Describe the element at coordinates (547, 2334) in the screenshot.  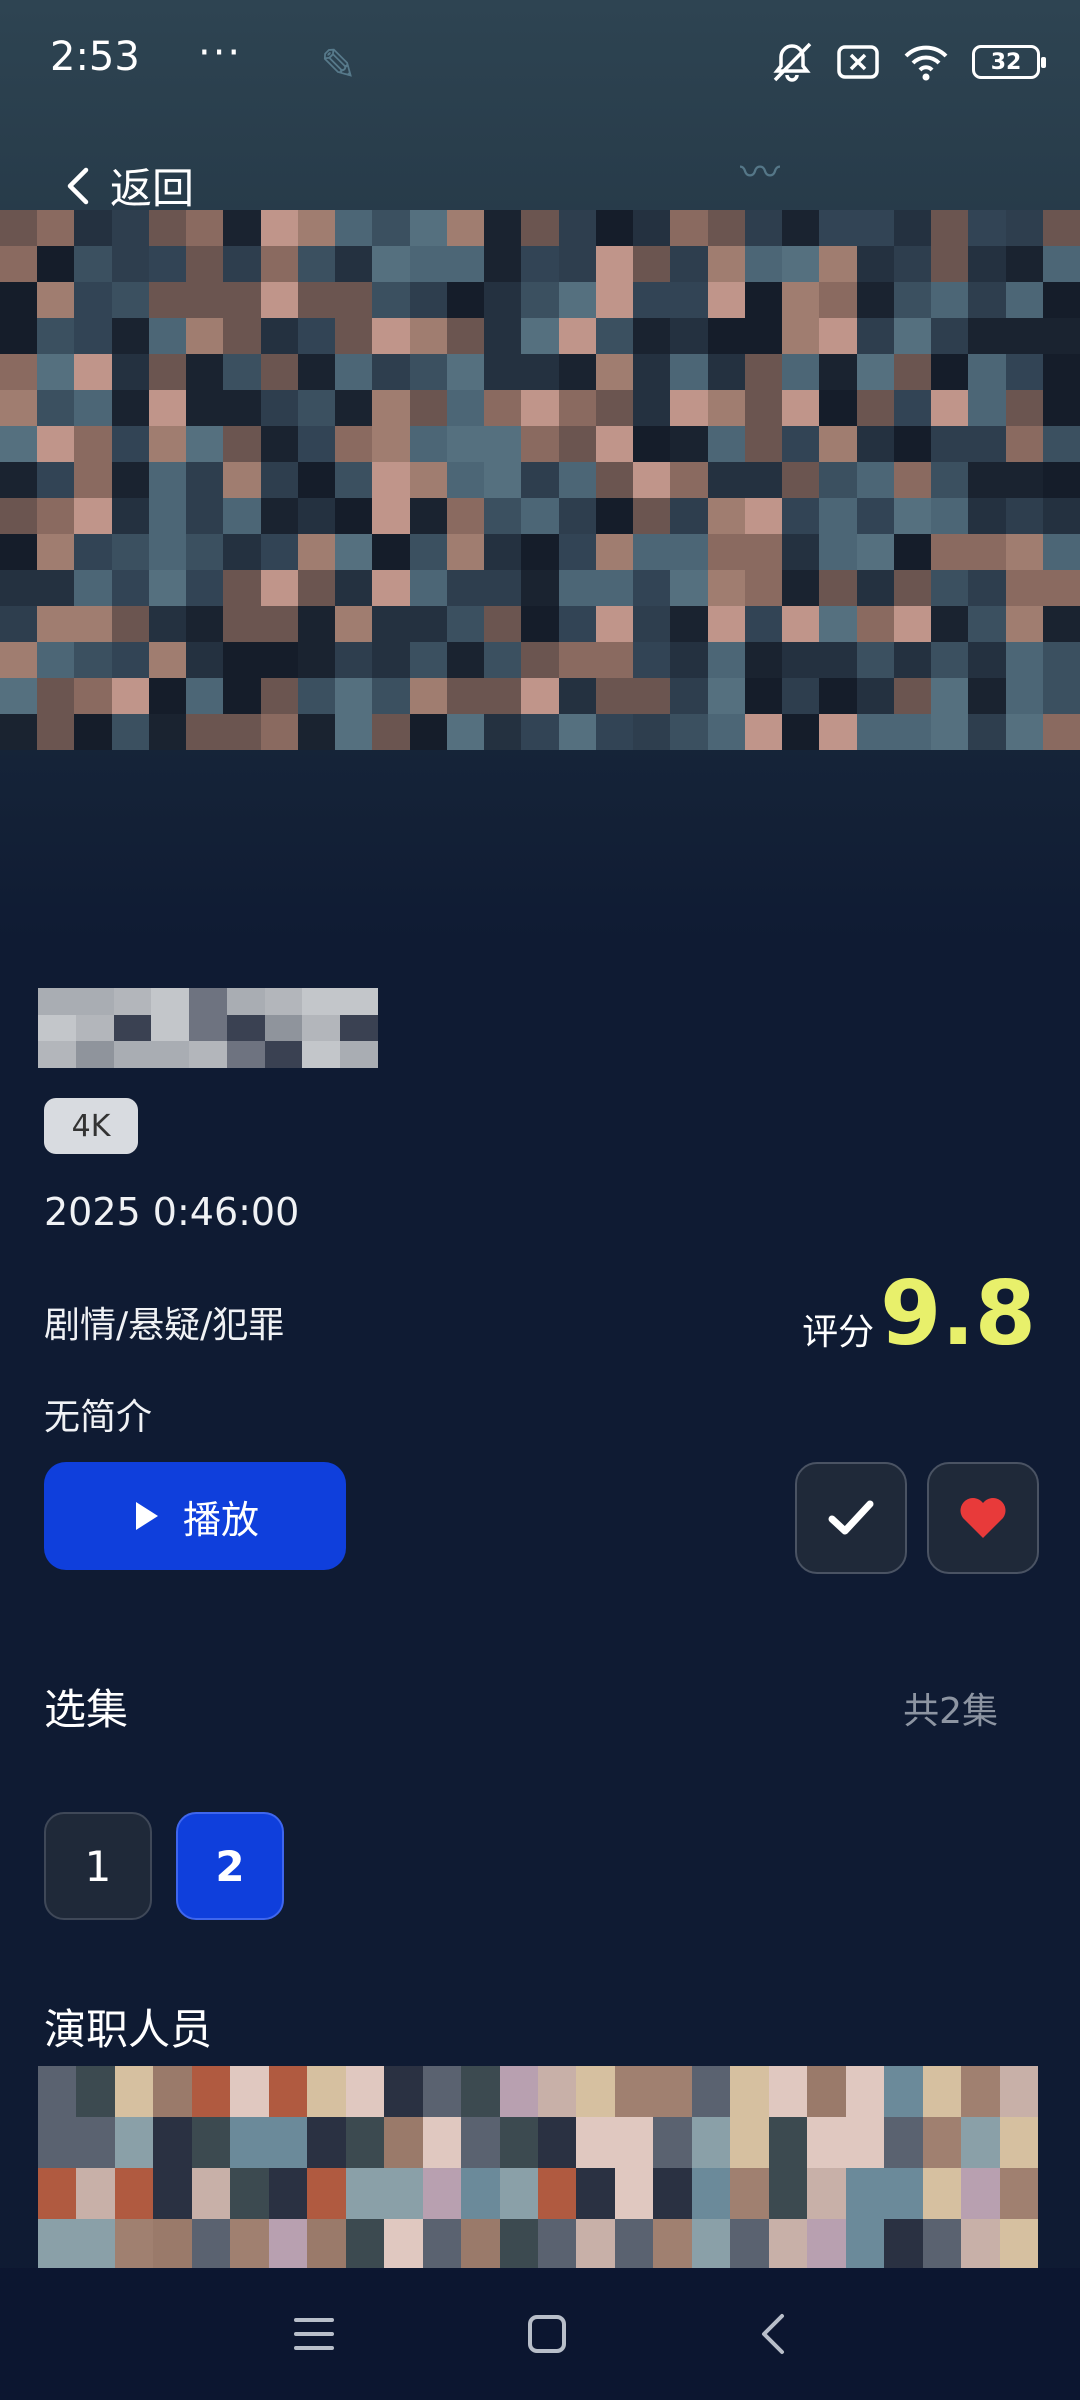
I see `home-icon` at that location.